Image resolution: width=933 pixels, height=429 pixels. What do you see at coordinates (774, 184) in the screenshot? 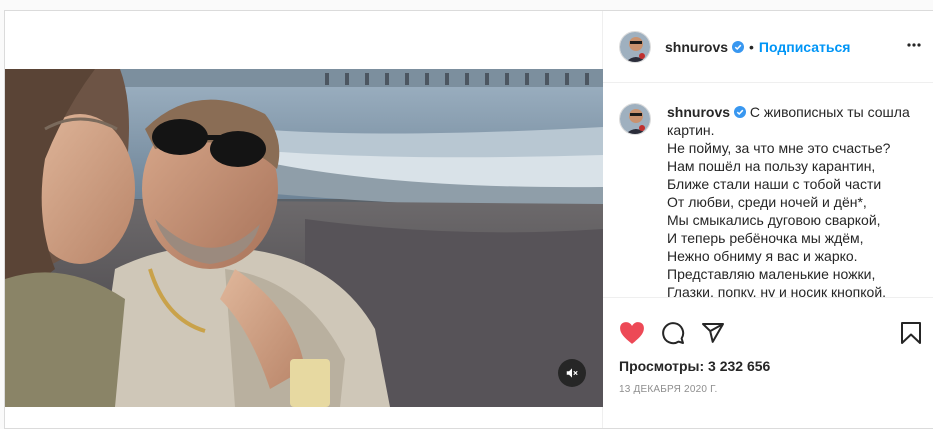
I see `caption-line: Ближе стали наши с тобой части` at bounding box center [774, 184].